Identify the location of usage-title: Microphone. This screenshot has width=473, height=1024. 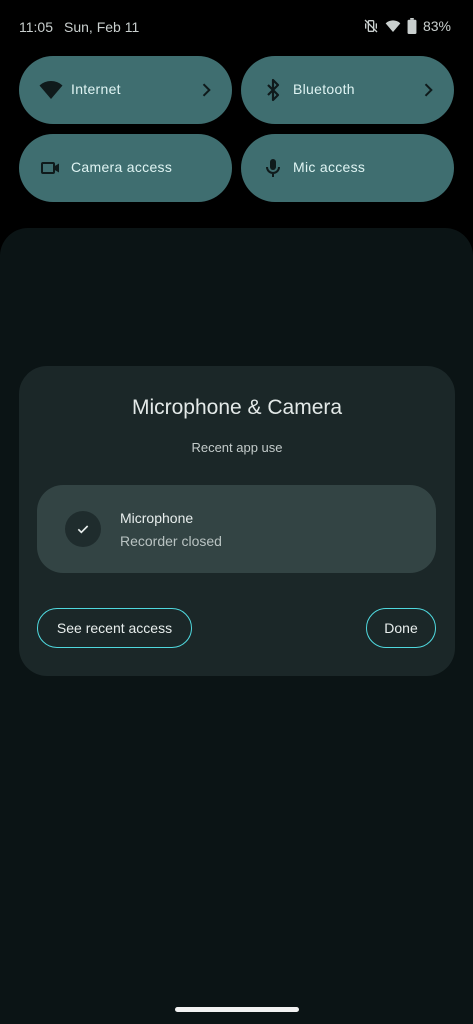
(157, 518).